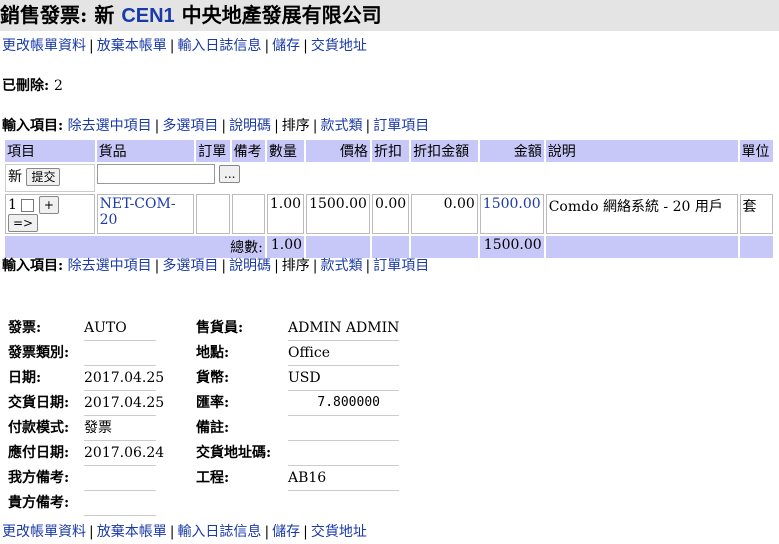 The width and height of the screenshot is (779, 544). Describe the element at coordinates (138, 212) in the screenshot. I see `product-link: NET-COM-20` at that location.